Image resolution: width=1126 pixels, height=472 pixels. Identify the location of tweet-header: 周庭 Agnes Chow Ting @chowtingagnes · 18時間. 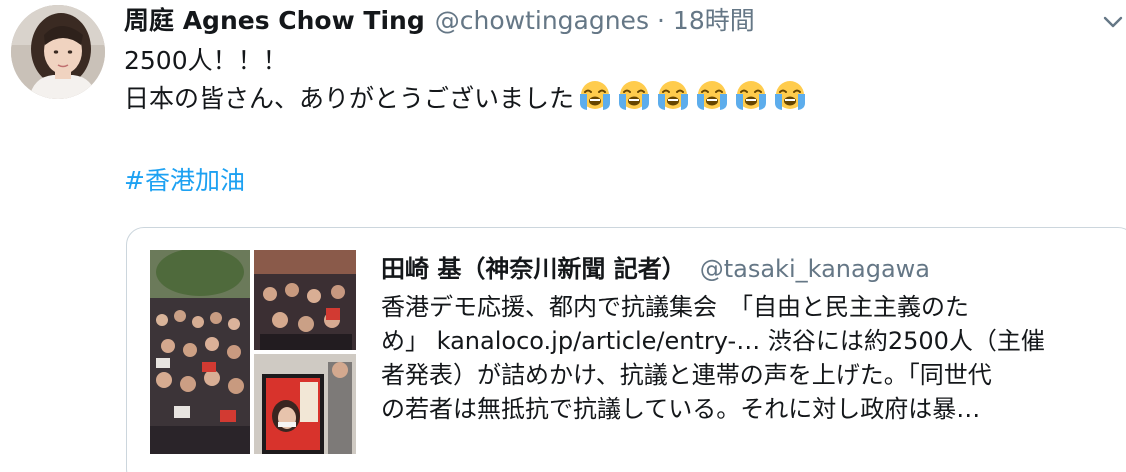
(439, 21).